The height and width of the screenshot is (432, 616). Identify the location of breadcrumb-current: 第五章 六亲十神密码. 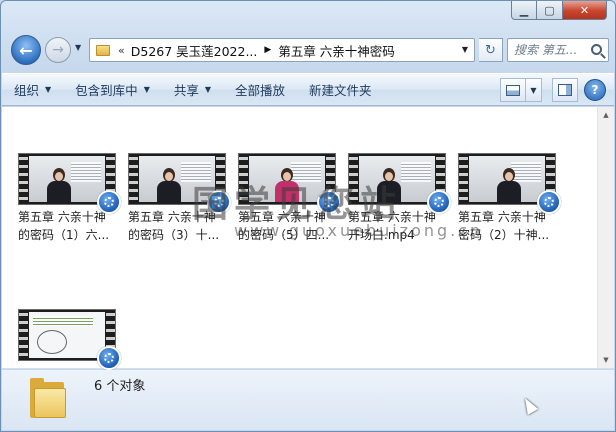
(336, 50).